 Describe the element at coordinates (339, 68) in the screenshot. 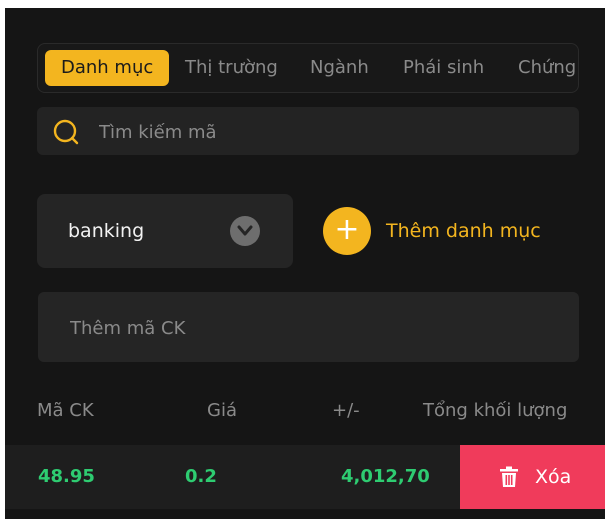

I see `tab-nganh: Ngành` at that location.